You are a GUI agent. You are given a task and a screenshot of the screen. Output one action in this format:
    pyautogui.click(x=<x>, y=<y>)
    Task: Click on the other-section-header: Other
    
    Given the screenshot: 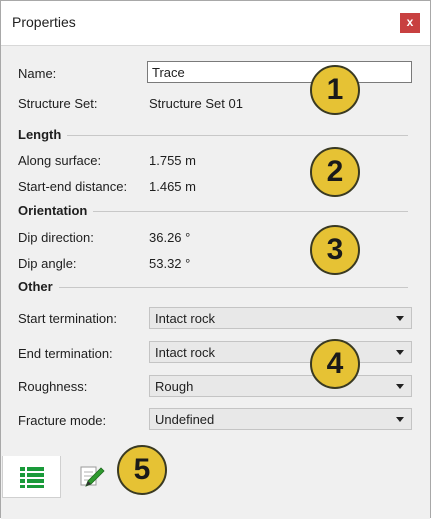 What is the action you would take?
    pyautogui.click(x=213, y=287)
    